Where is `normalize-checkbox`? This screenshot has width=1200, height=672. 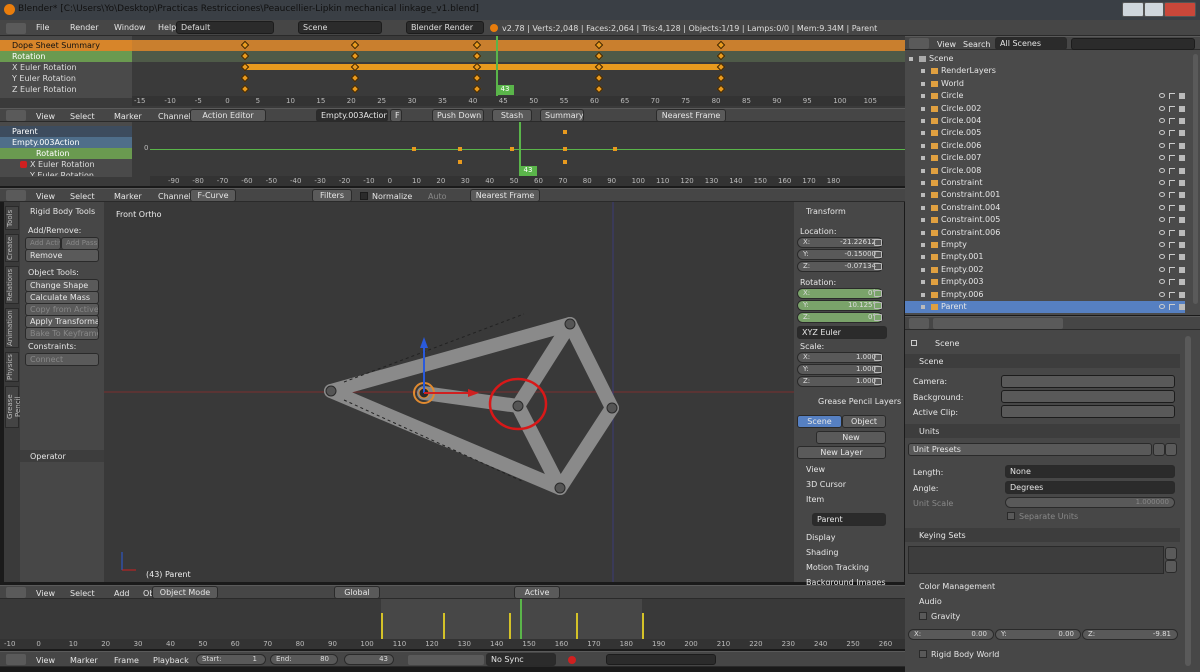 normalize-checkbox is located at coordinates (364, 196).